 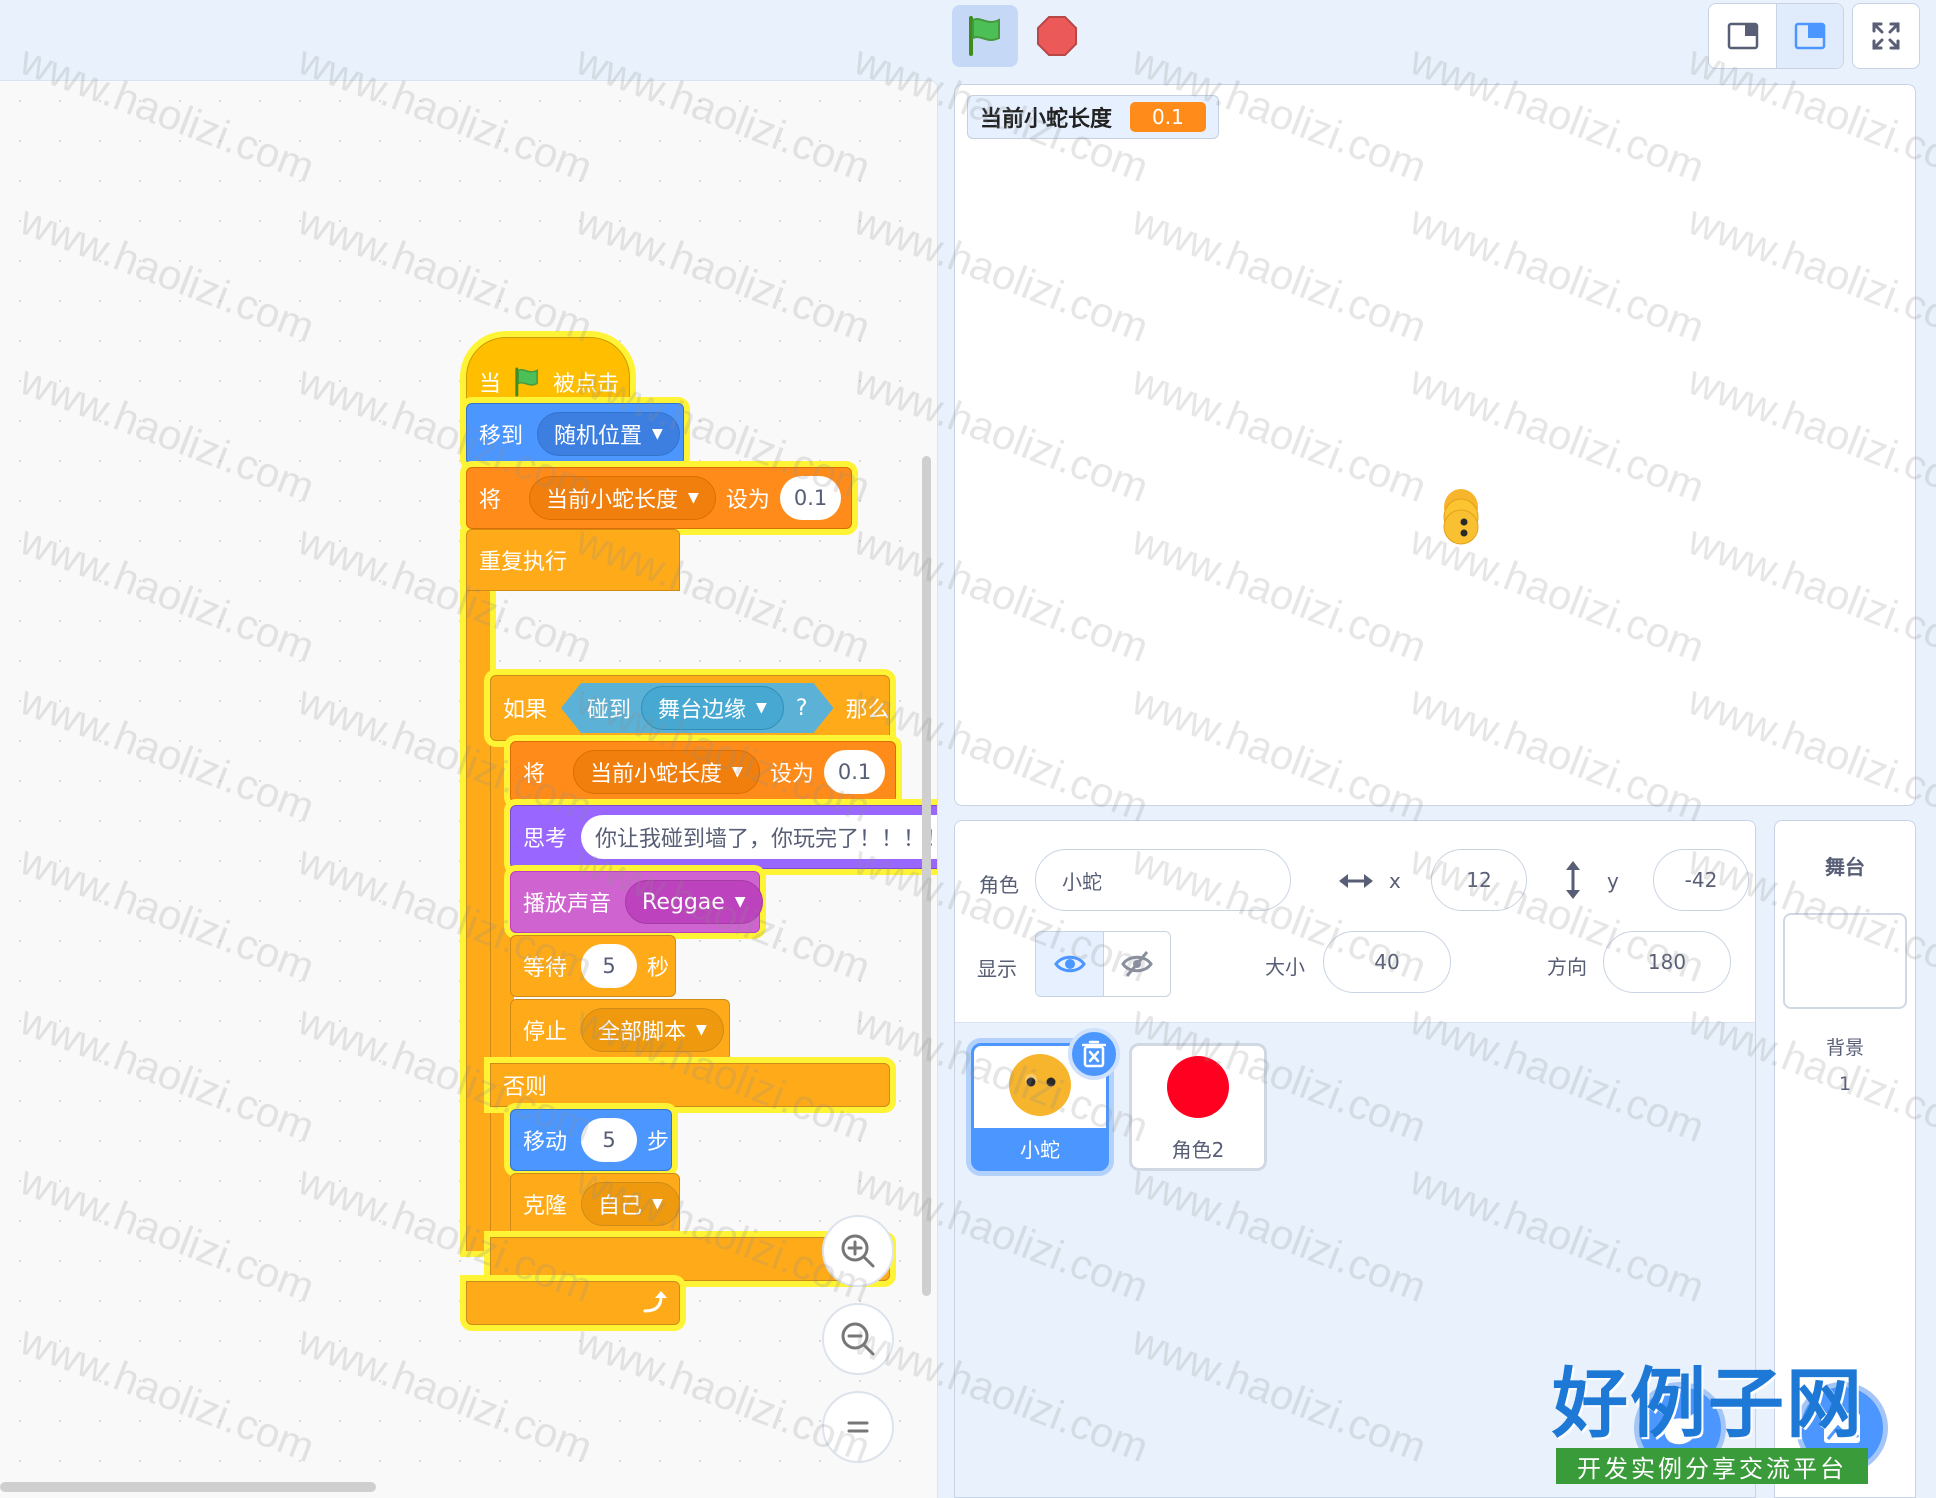 I want to click on create-clone-block: 克隆 自己 ▼, so click(x=595, y=1204).